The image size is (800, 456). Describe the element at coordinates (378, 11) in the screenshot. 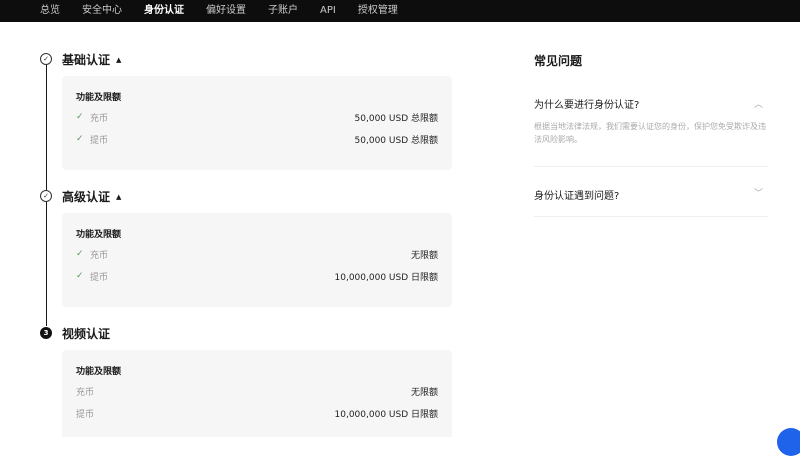

I see `nav-authorization: 授权管理` at that location.